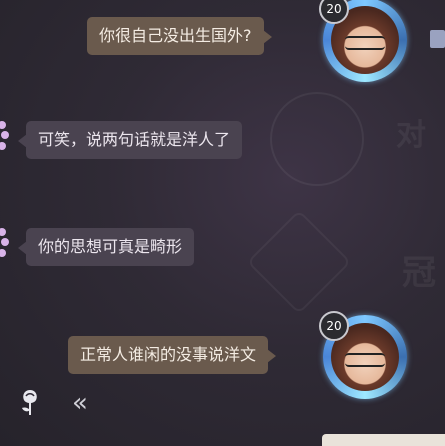  What do you see at coordinates (80, 403) in the screenshot?
I see `collapse-chevron-icon: «` at bounding box center [80, 403].